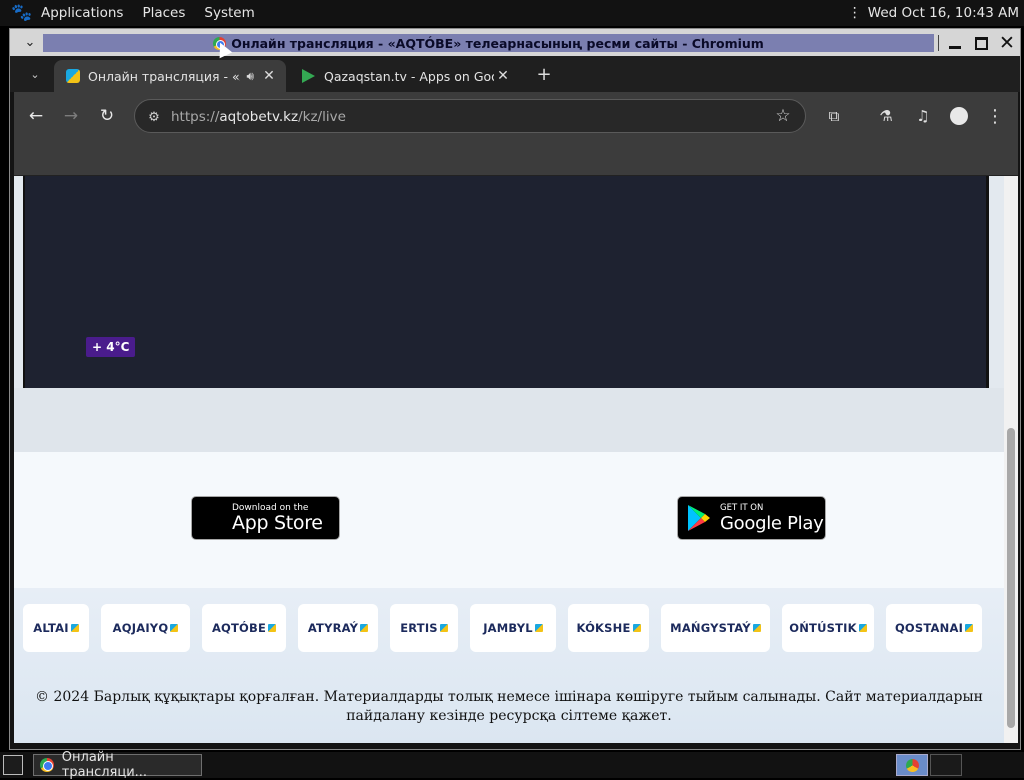  I want to click on spacer-band, so click(509, 420).